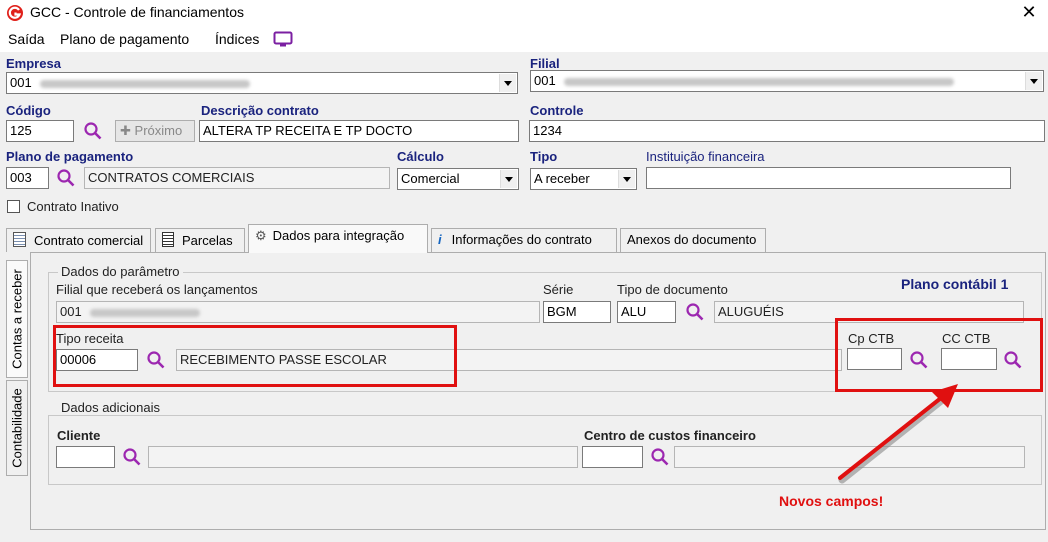  Describe the element at coordinates (120, 271) in the screenshot. I see `params-group-title: Dados do parâmetro` at that location.